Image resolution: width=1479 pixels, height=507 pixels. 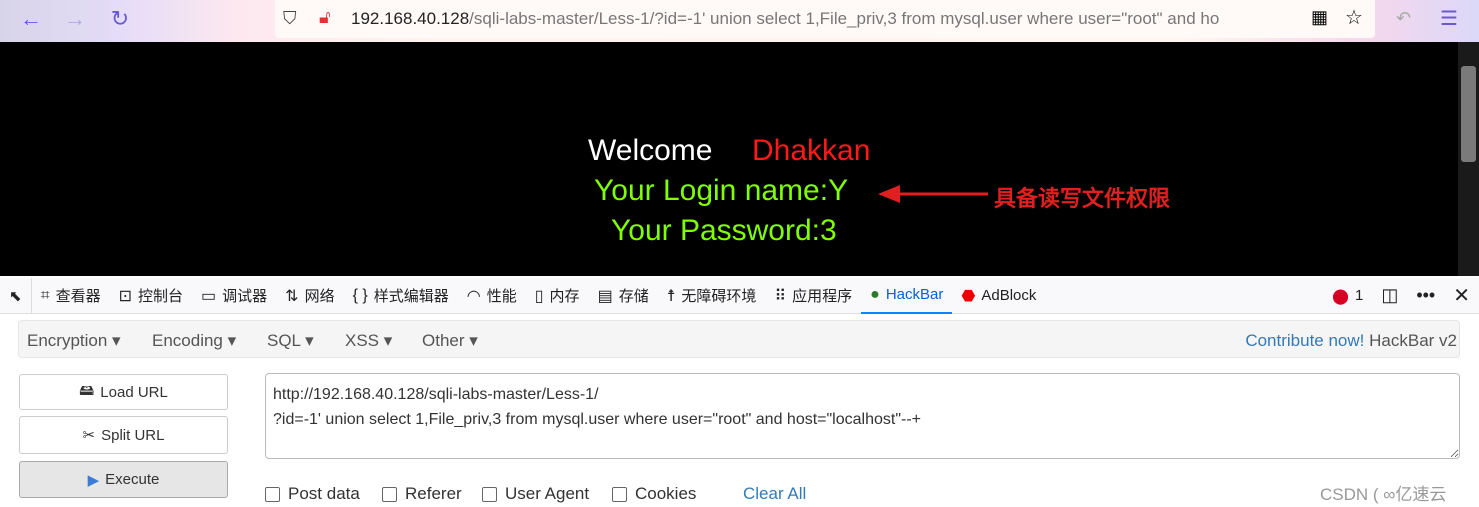 I want to click on menu-label: Other, so click(x=443, y=340).